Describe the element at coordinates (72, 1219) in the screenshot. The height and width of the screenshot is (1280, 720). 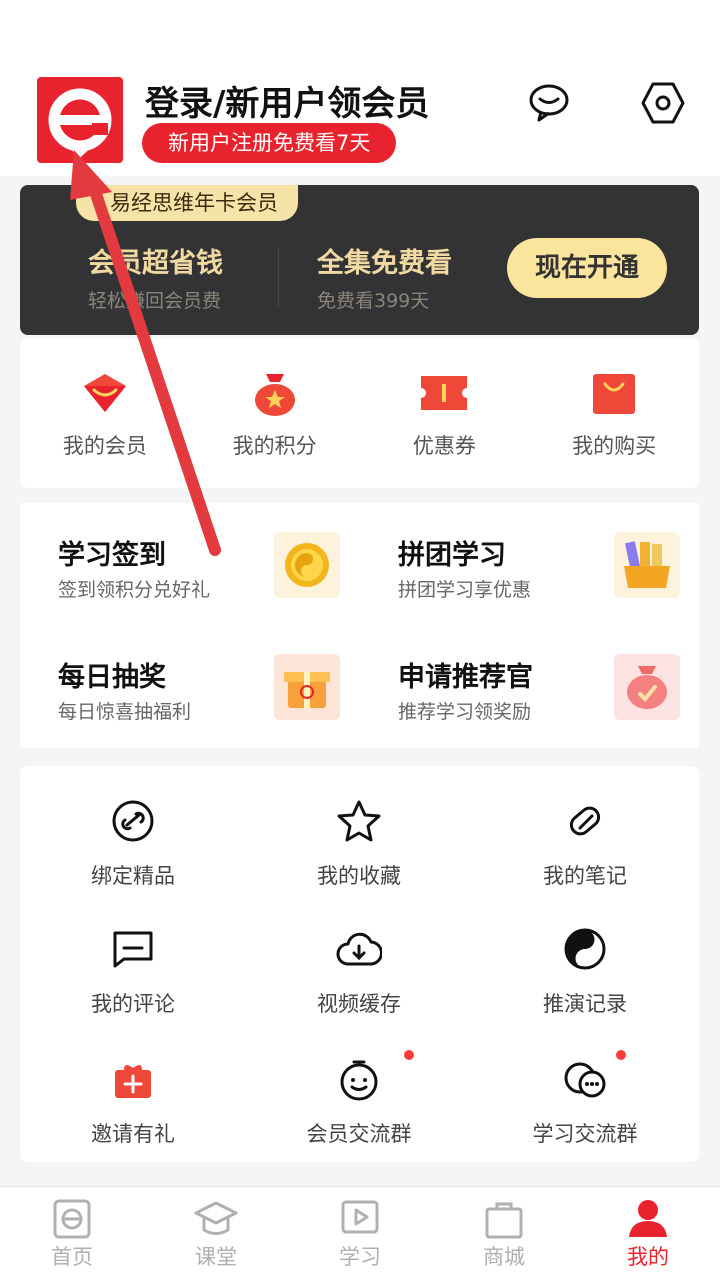
I see `home-icon` at that location.